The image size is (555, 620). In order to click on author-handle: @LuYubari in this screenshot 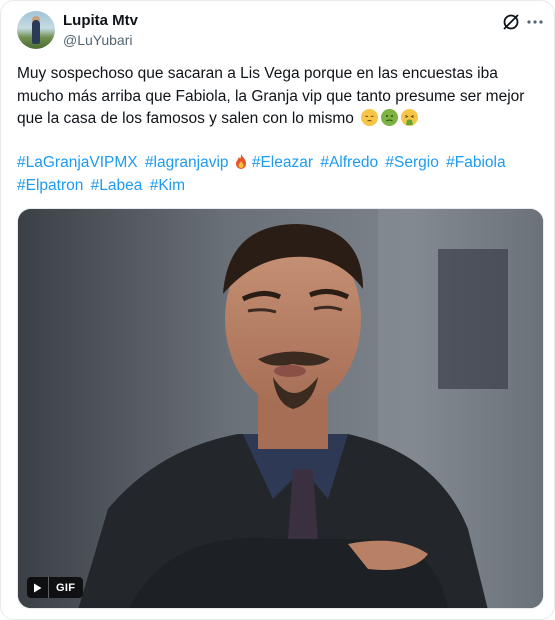, I will do `click(97, 40)`.